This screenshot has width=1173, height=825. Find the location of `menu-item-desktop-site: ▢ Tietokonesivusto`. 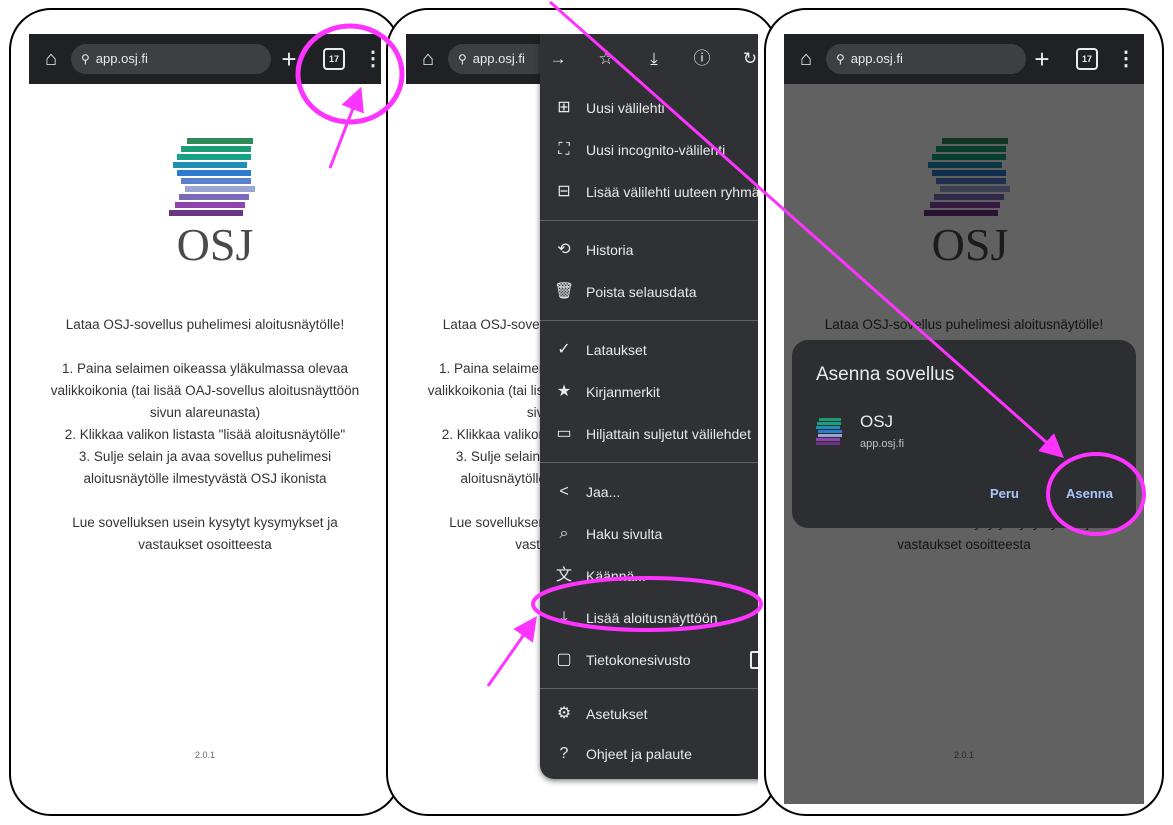

menu-item-desktop-site: ▢ Tietokonesivusto is located at coordinates (649, 660).